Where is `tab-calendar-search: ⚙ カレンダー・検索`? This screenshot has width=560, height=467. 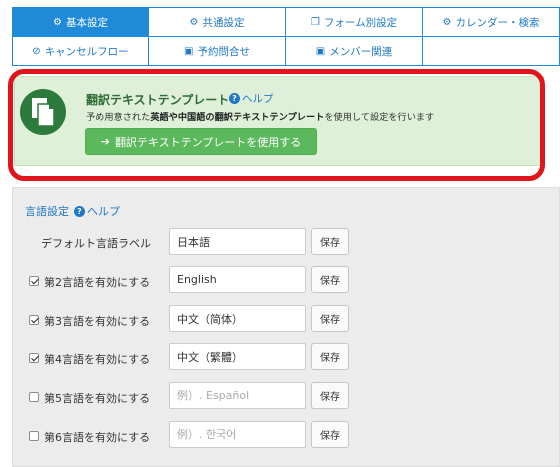
tab-calendar-search: ⚙ カレンダー・検索 is located at coordinates (491, 22).